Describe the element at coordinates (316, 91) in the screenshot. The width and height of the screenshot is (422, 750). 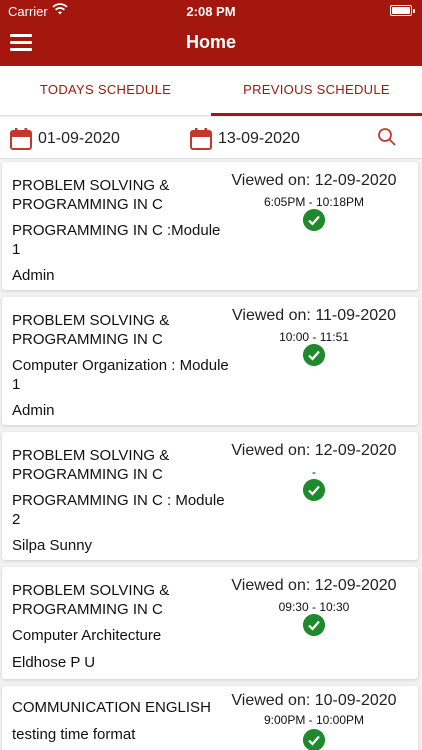
I see `tab-previous-schedule: PREVIOUS SCHEDULE` at that location.